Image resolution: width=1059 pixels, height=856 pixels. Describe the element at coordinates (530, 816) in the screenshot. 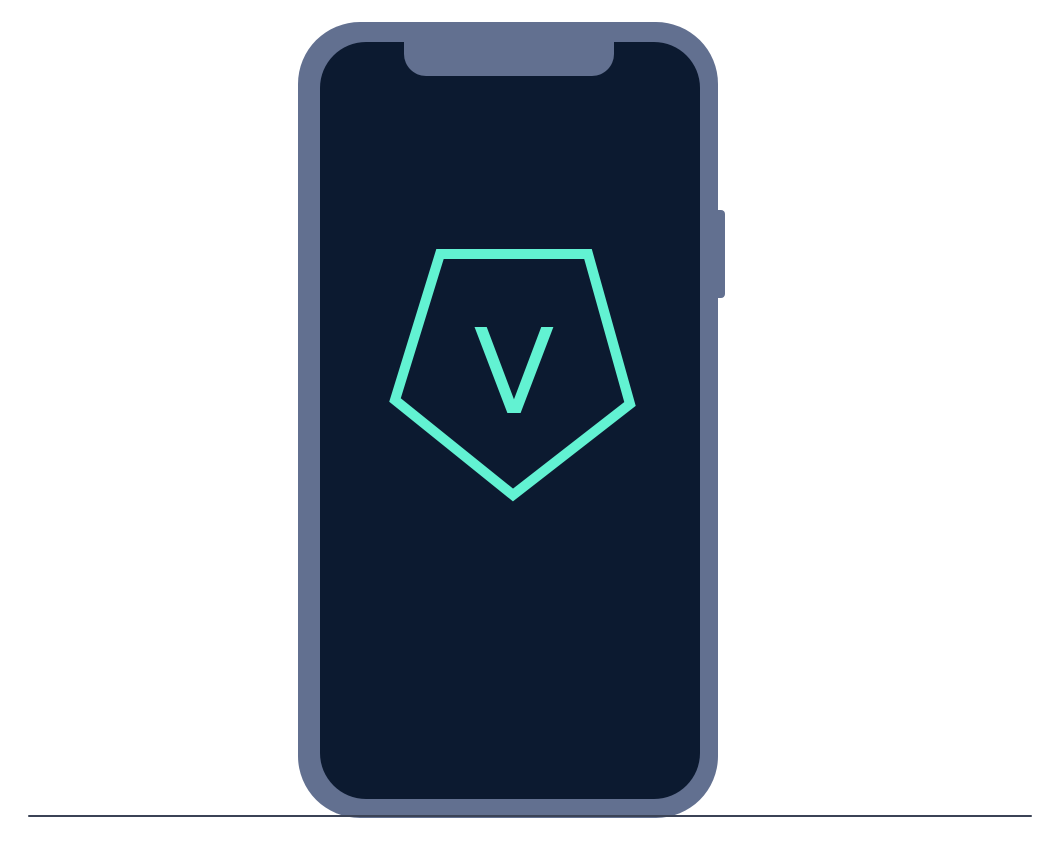

I see `ground-line` at that location.